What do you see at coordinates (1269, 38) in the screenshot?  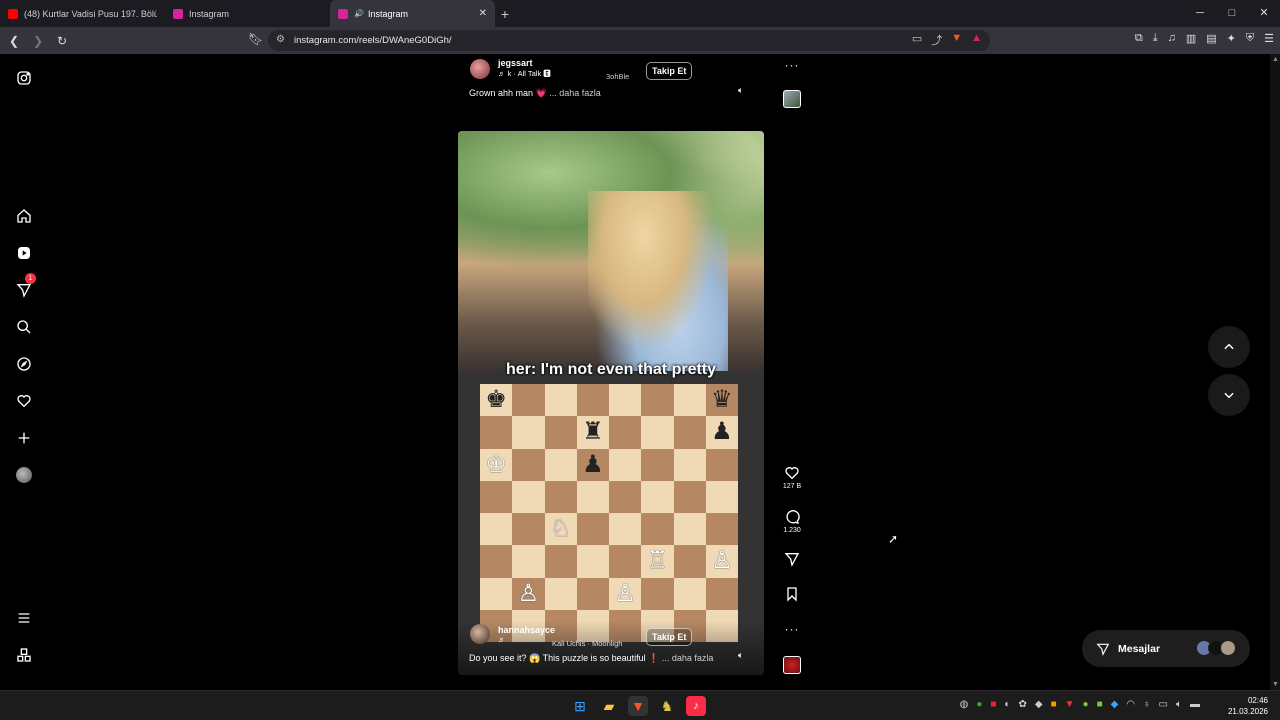 I see `menu-icon: ☰` at bounding box center [1269, 38].